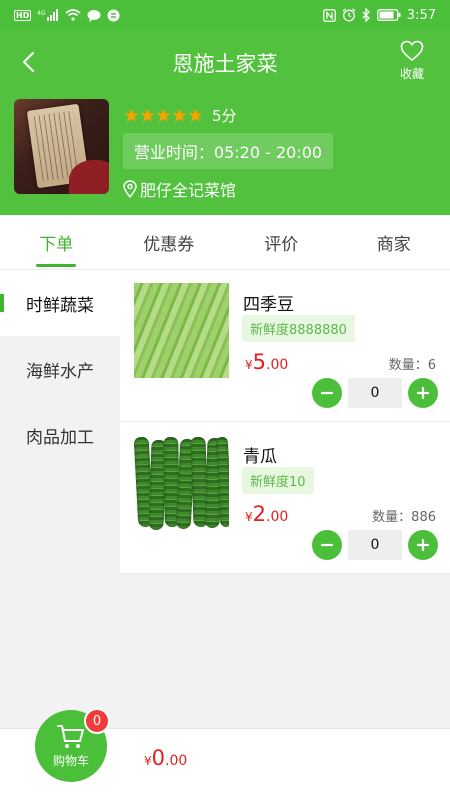 The width and height of the screenshot is (450, 800). I want to click on shop-title: 恩施土家菜, so click(225, 64).